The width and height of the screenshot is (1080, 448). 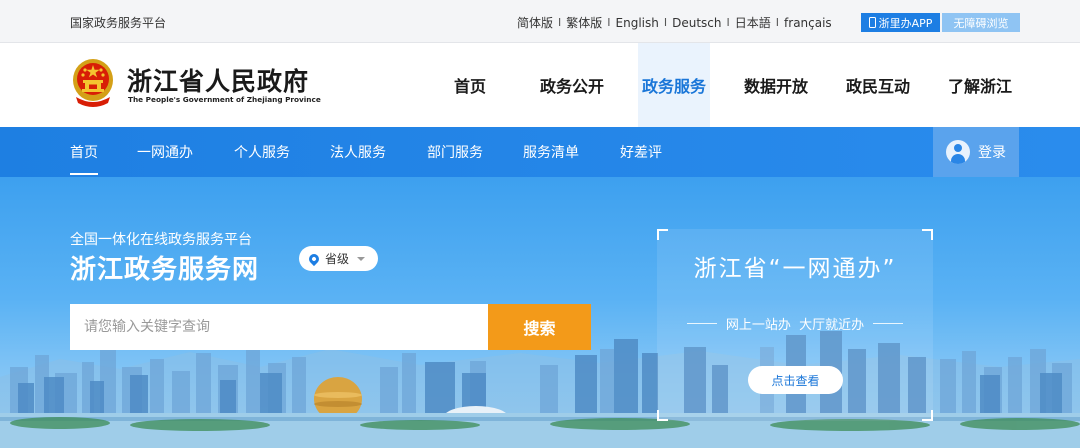 What do you see at coordinates (279, 327) in the screenshot?
I see `search-input` at bounding box center [279, 327].